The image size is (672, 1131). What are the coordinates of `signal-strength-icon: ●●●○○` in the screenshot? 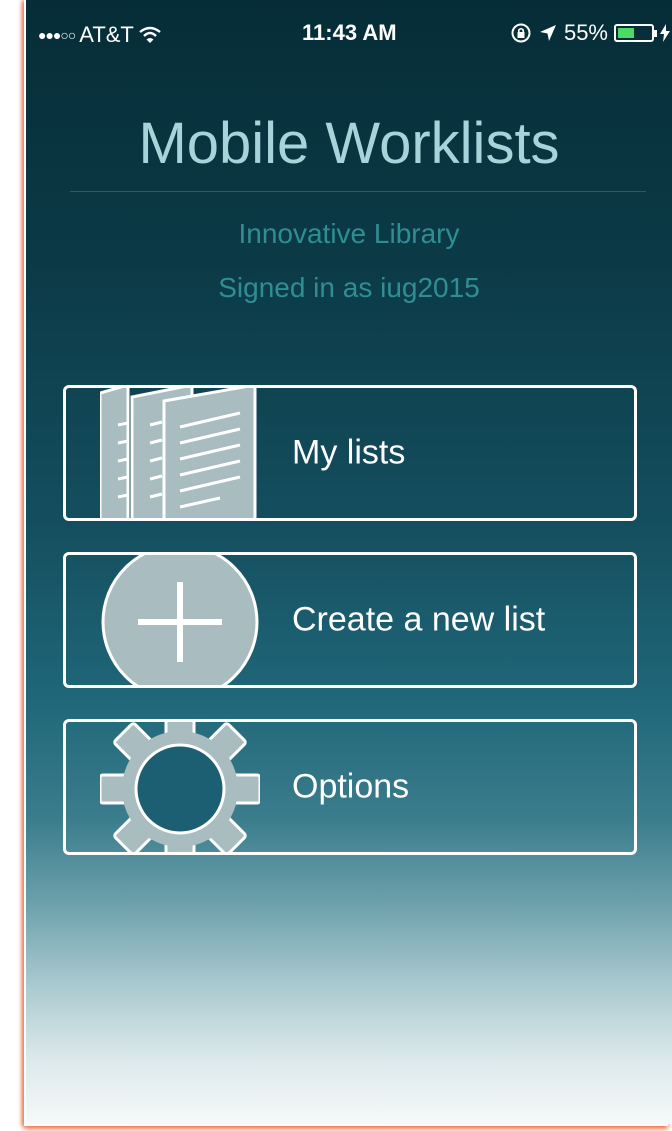 It's located at (57, 35).